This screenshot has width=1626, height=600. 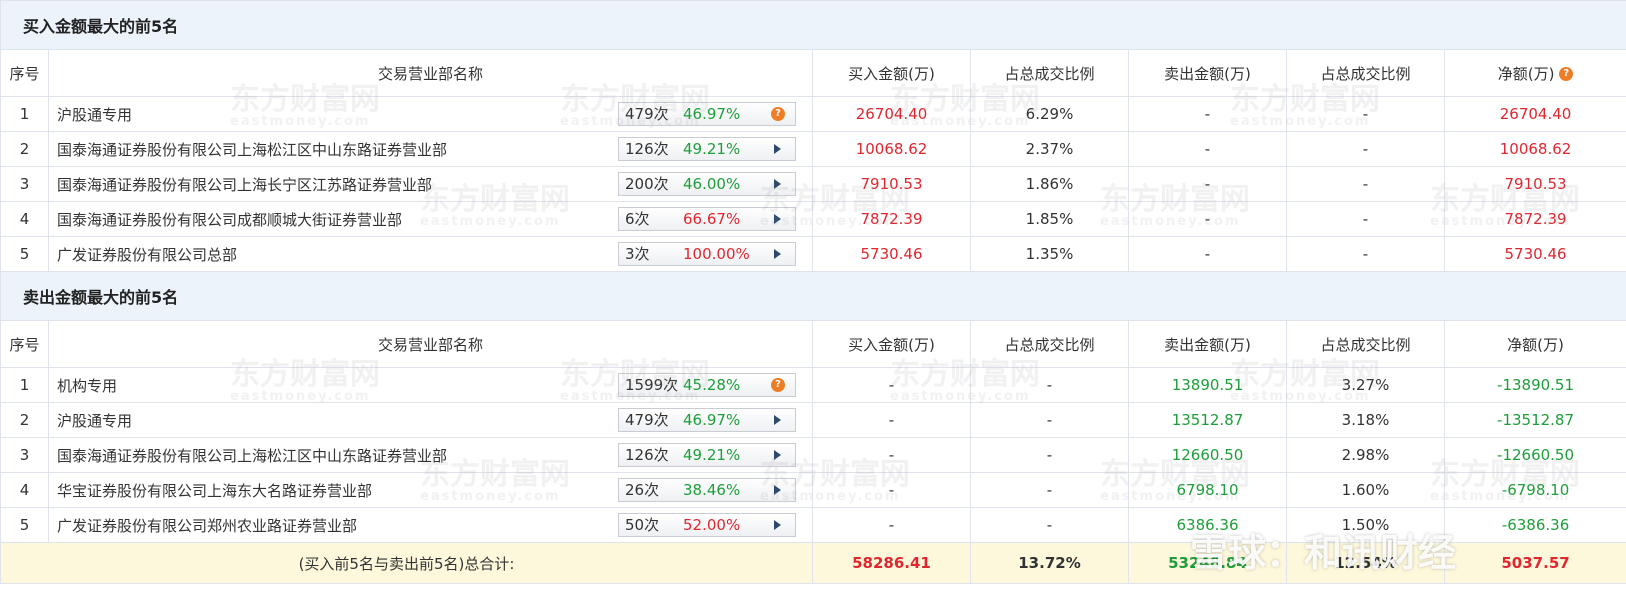 I want to click on total-net: 5037.57, so click(x=1534, y=563).